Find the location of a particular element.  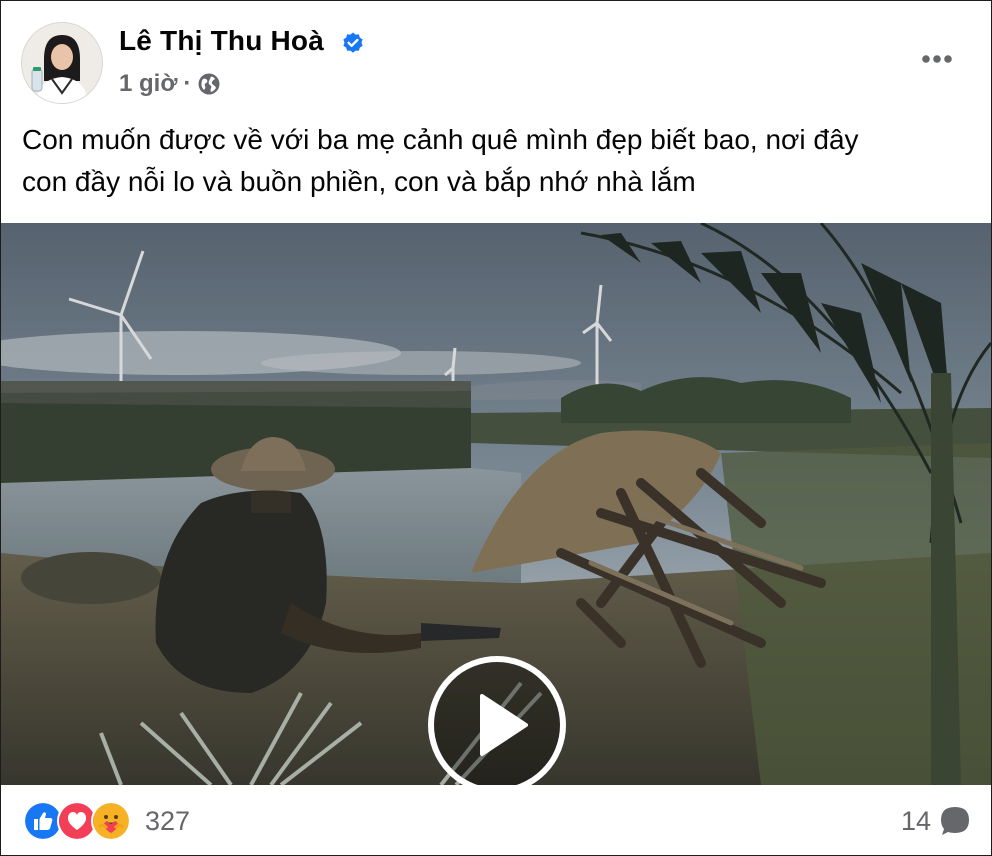

reactions-summary: 327 is located at coordinates (107, 821).